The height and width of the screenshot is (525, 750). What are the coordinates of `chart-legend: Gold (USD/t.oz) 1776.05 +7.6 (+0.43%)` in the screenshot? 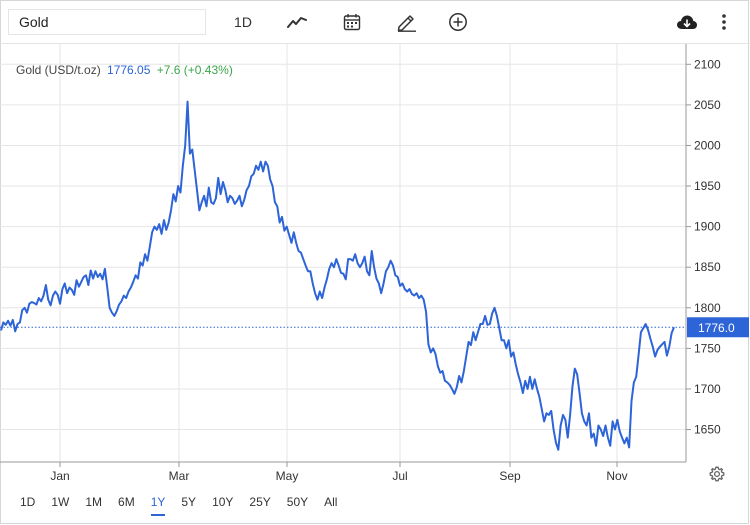 It's located at (124, 70).